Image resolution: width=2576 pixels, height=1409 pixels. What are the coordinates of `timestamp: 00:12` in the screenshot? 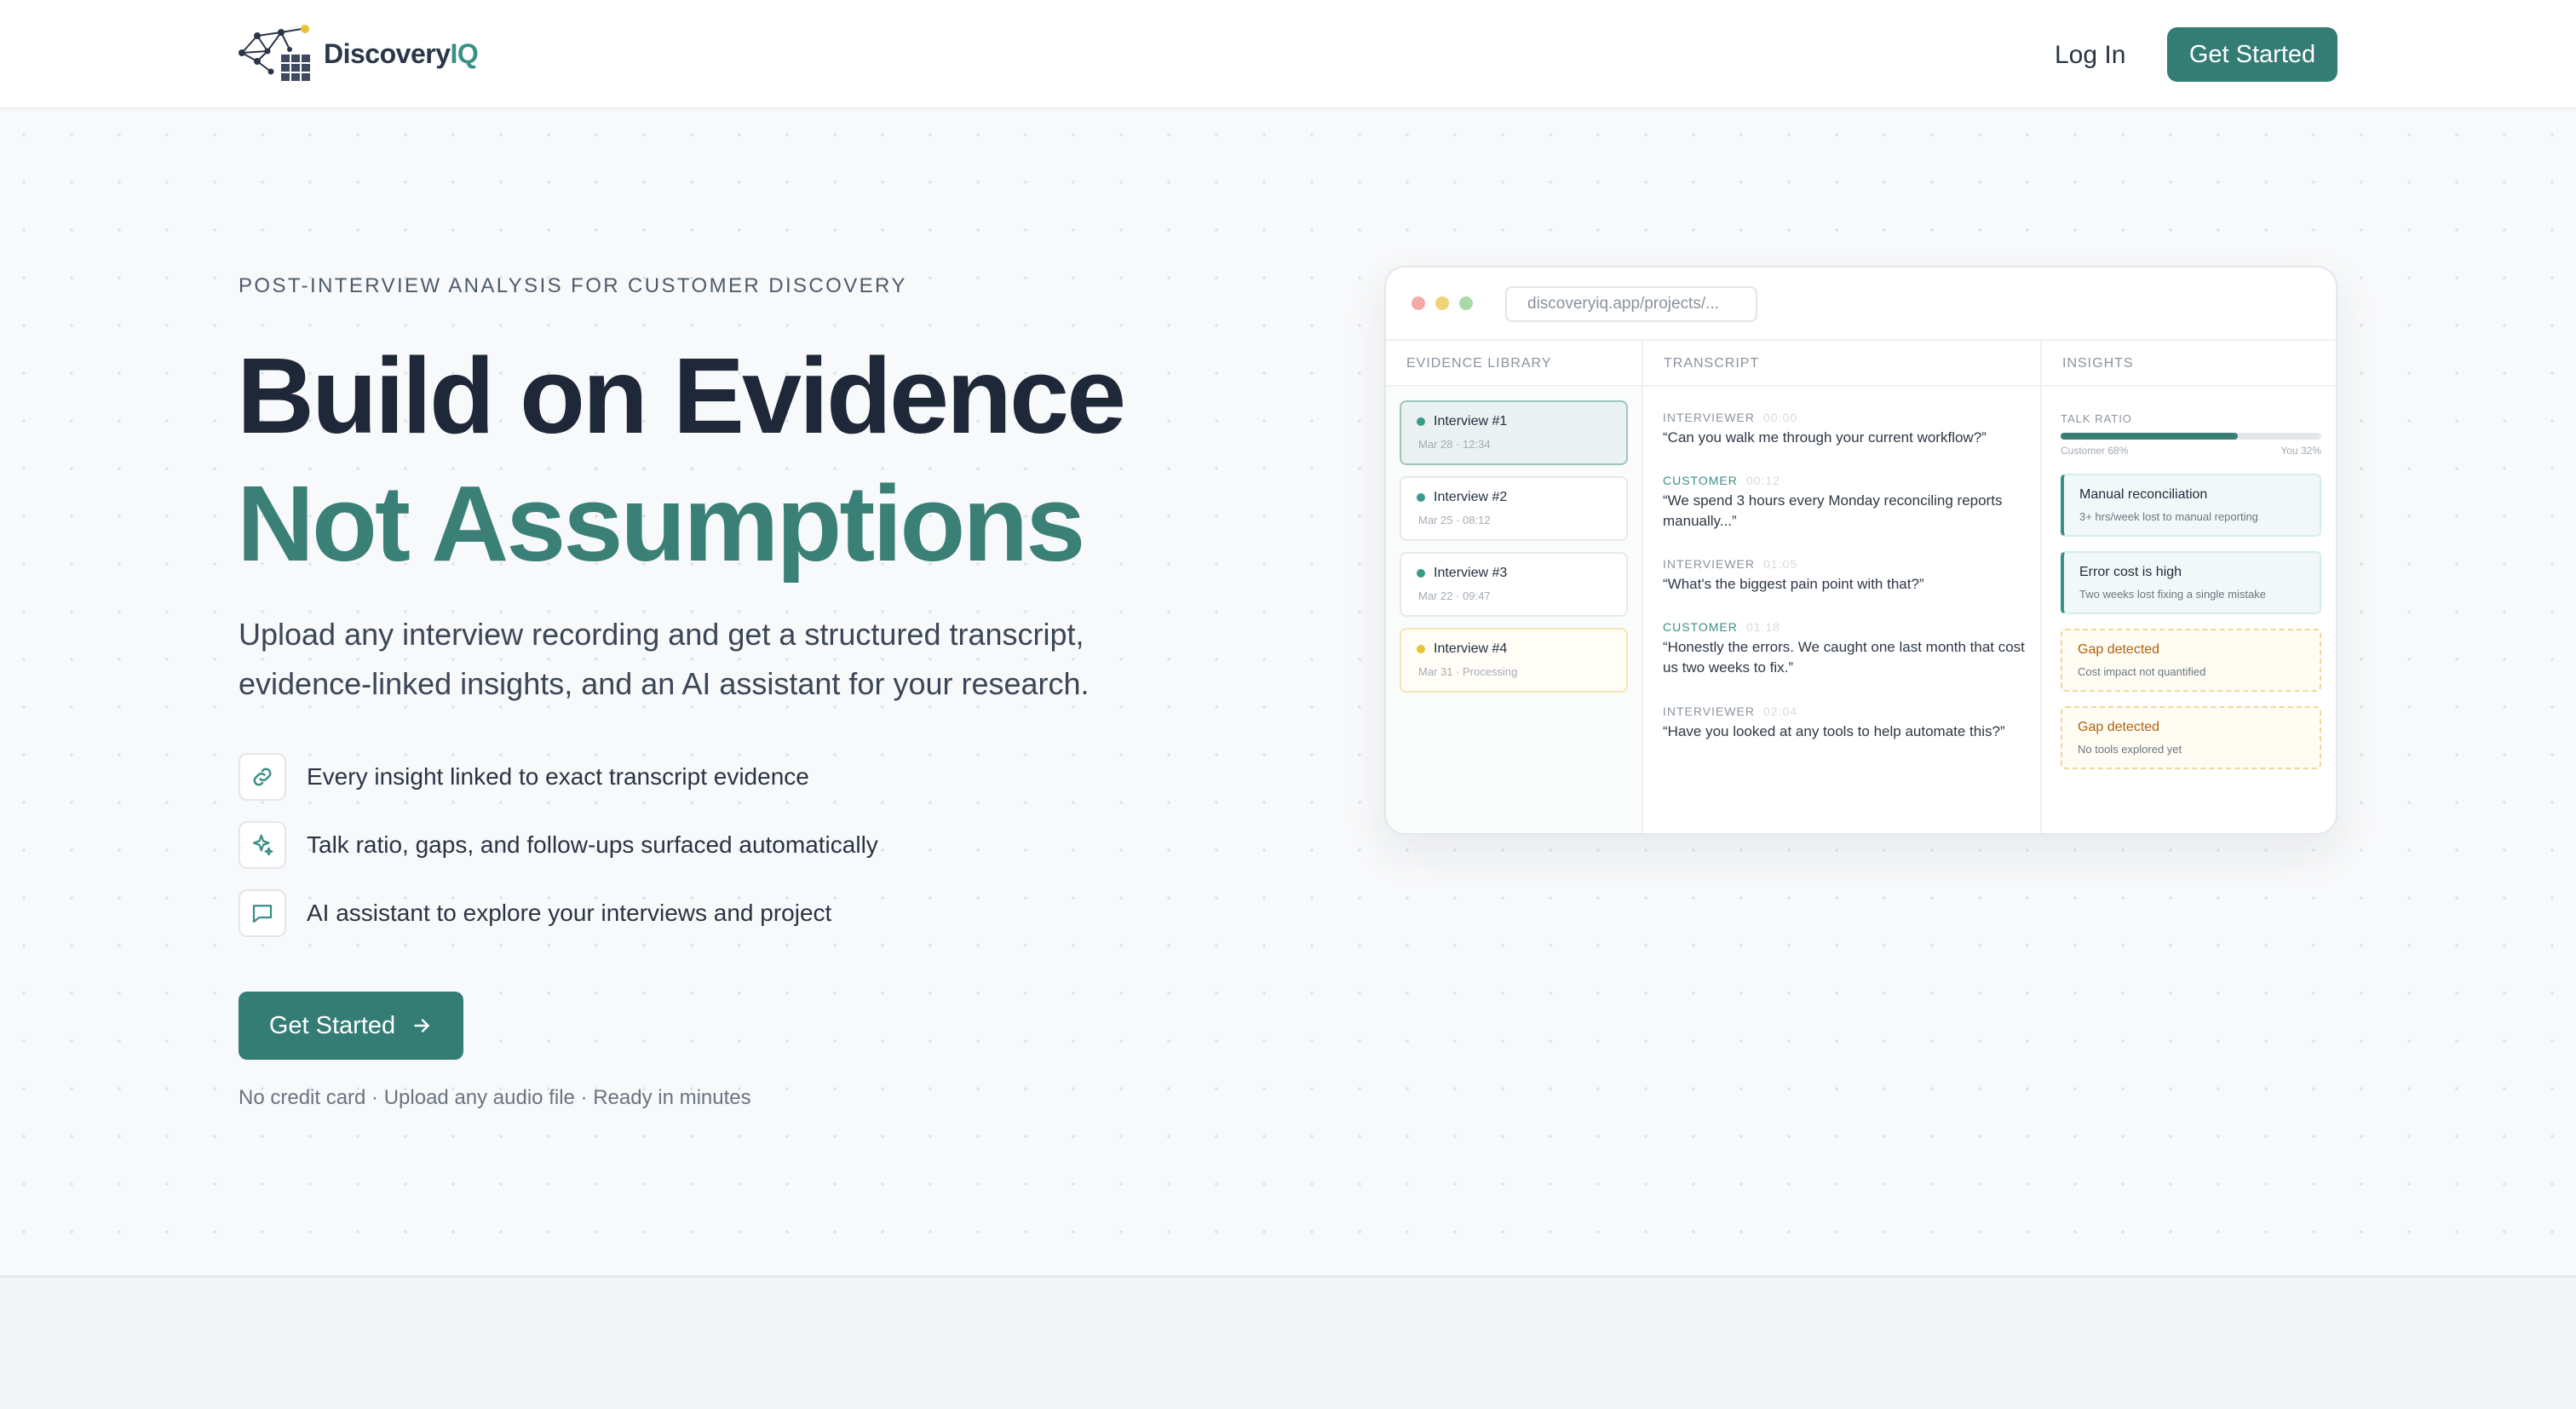 It's located at (1763, 480).